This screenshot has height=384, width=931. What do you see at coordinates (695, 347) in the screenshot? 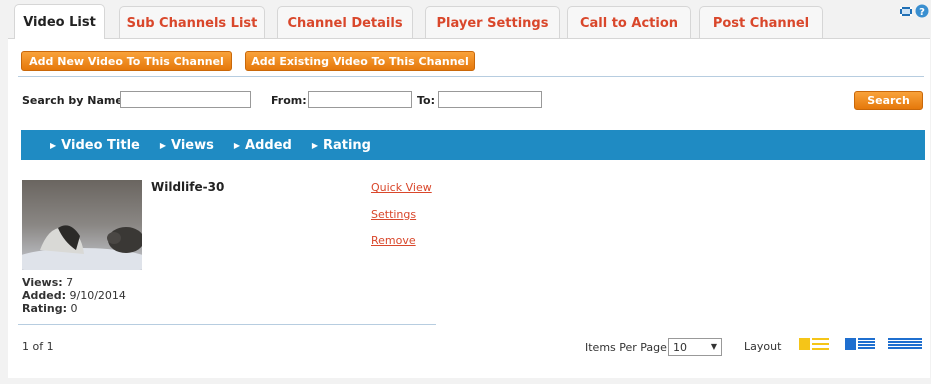
I see `items-per-page-select: 10 ▼` at bounding box center [695, 347].